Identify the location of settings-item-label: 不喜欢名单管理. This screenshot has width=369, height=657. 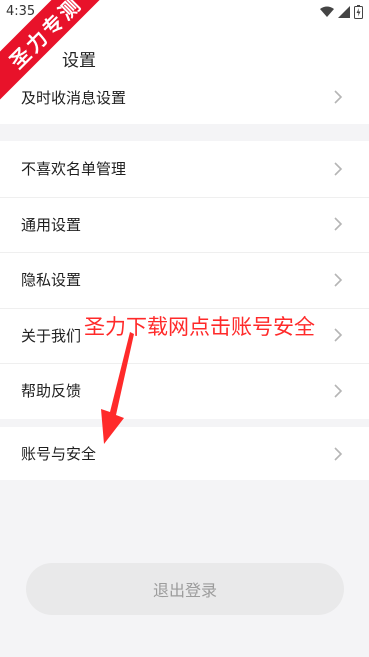
(74, 169).